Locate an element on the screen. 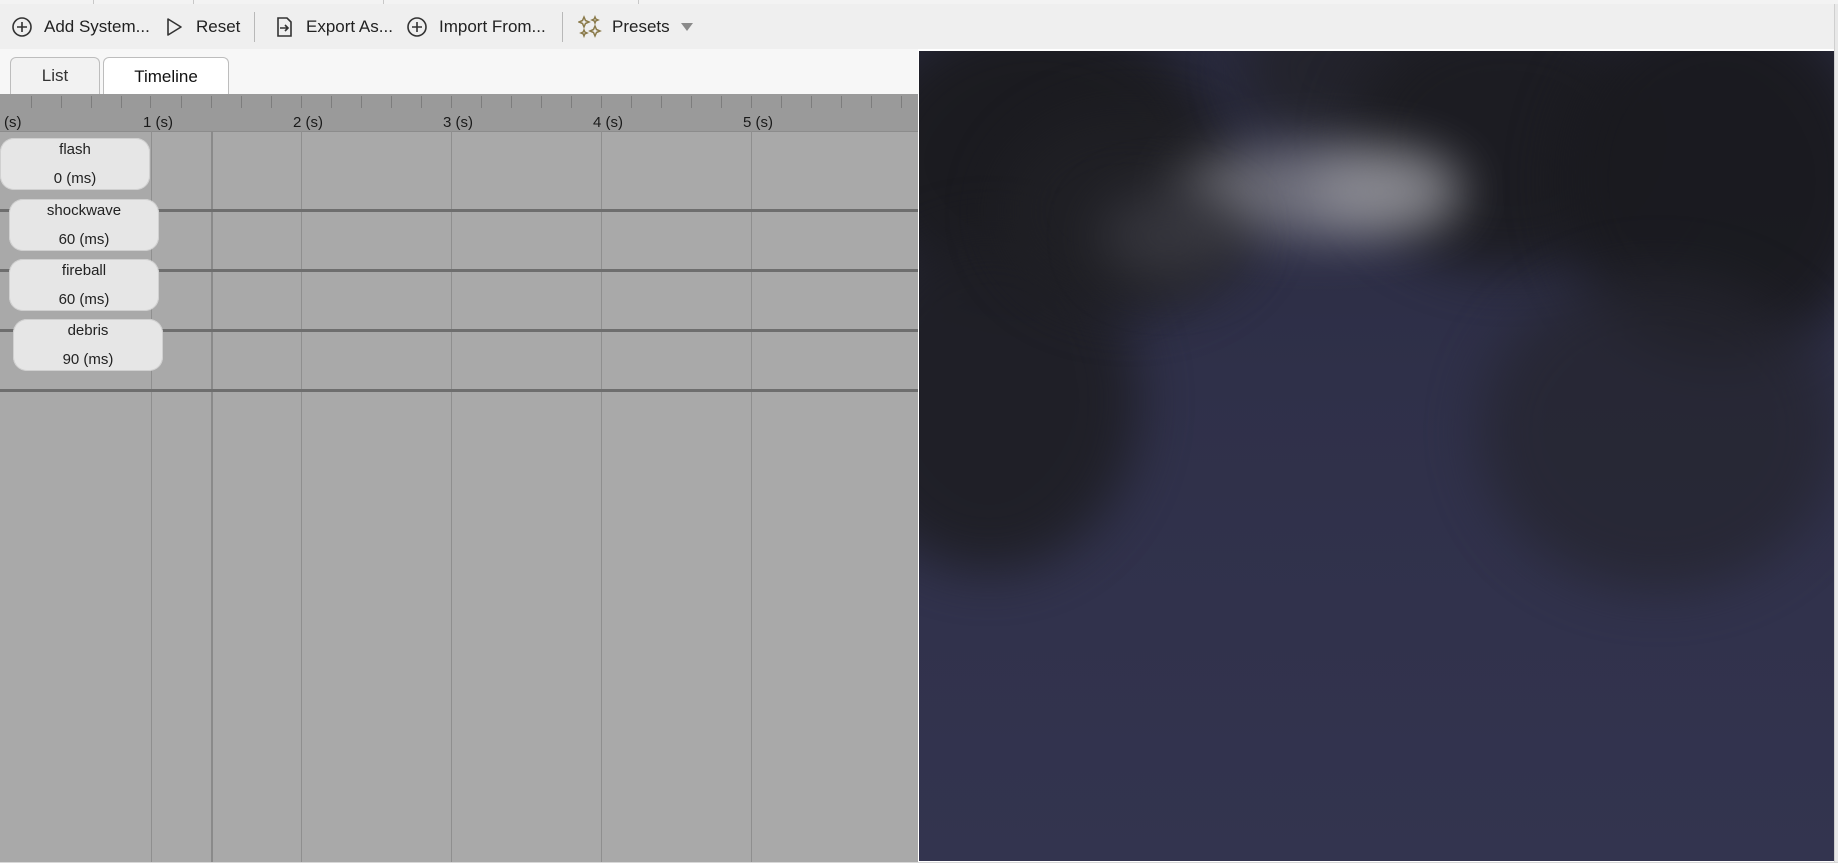 The width and height of the screenshot is (1838, 867). system-delay: 90 (ms) is located at coordinates (88, 359).